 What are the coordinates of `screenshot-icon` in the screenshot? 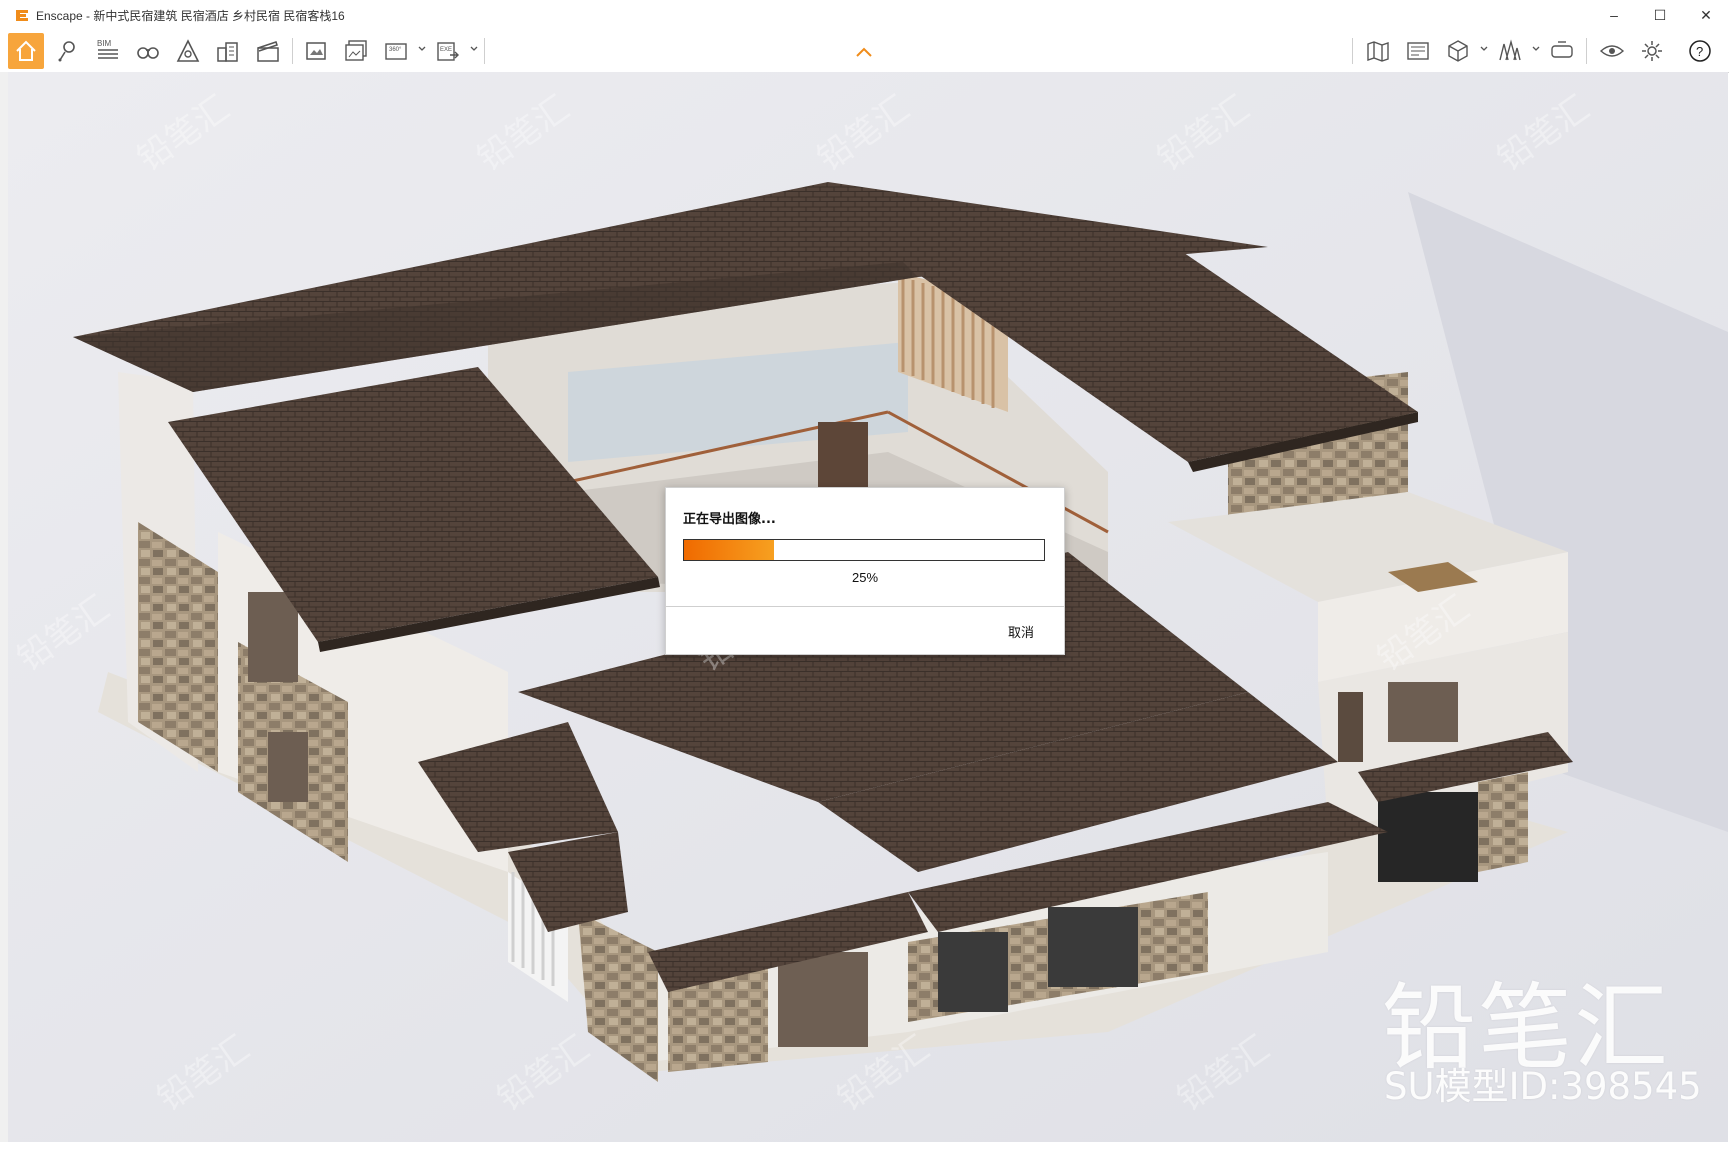 It's located at (316, 51).